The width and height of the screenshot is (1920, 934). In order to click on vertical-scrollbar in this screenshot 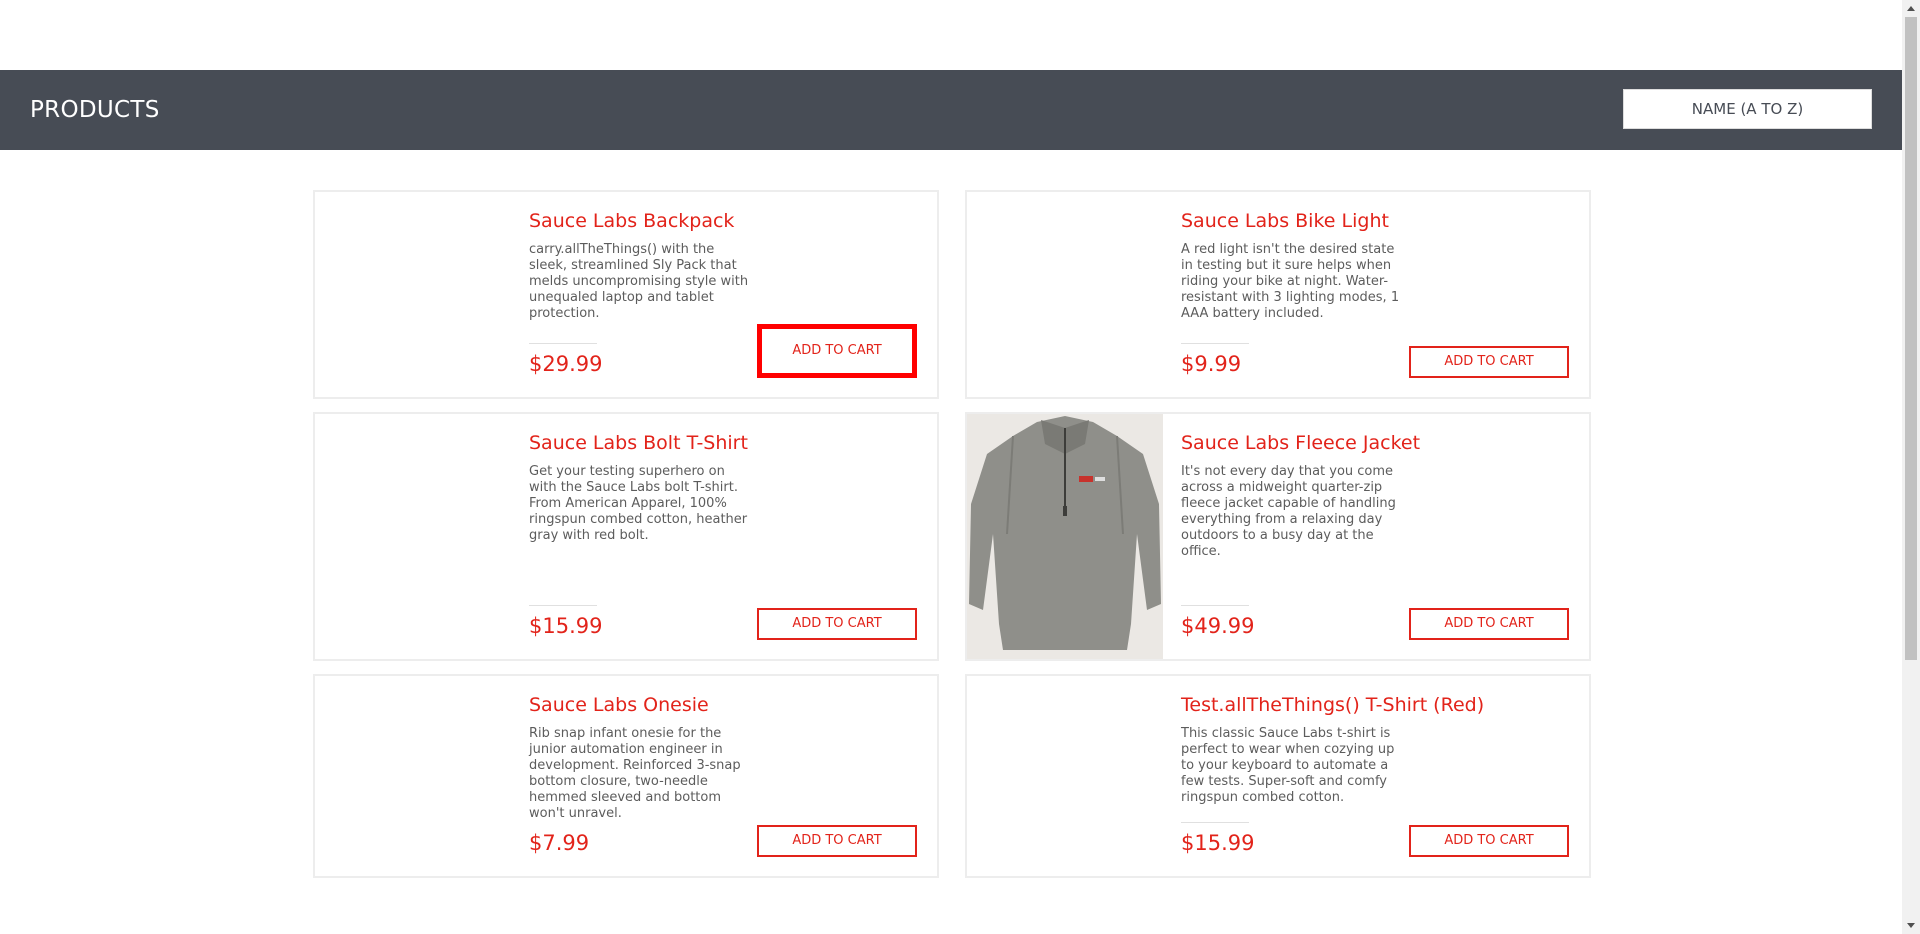, I will do `click(1911, 467)`.